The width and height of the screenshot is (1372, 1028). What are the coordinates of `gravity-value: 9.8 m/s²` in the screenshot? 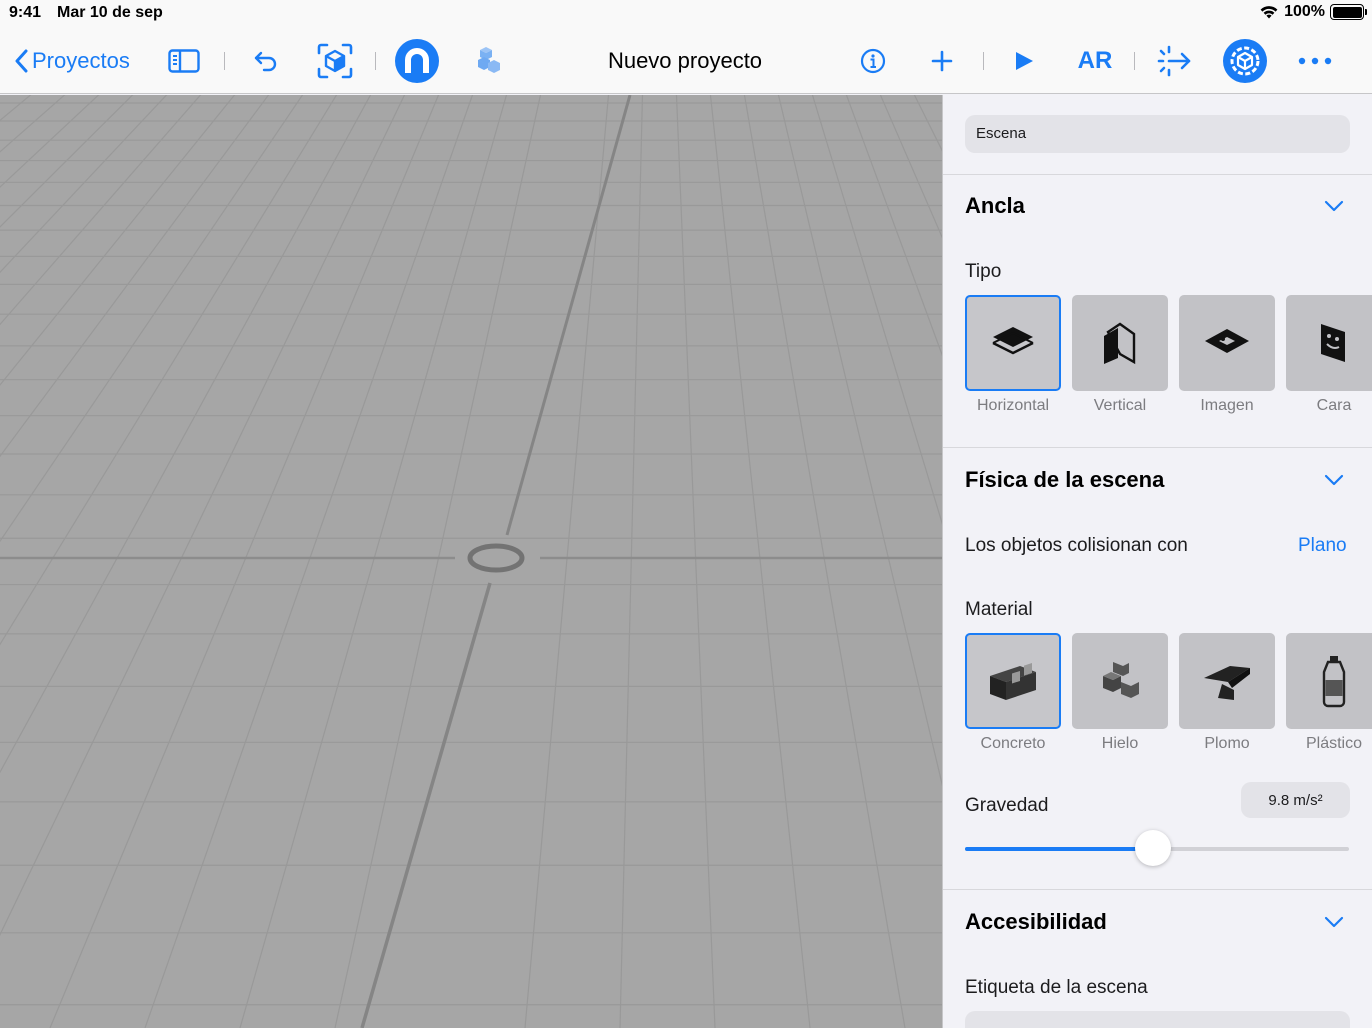 It's located at (1295, 800).